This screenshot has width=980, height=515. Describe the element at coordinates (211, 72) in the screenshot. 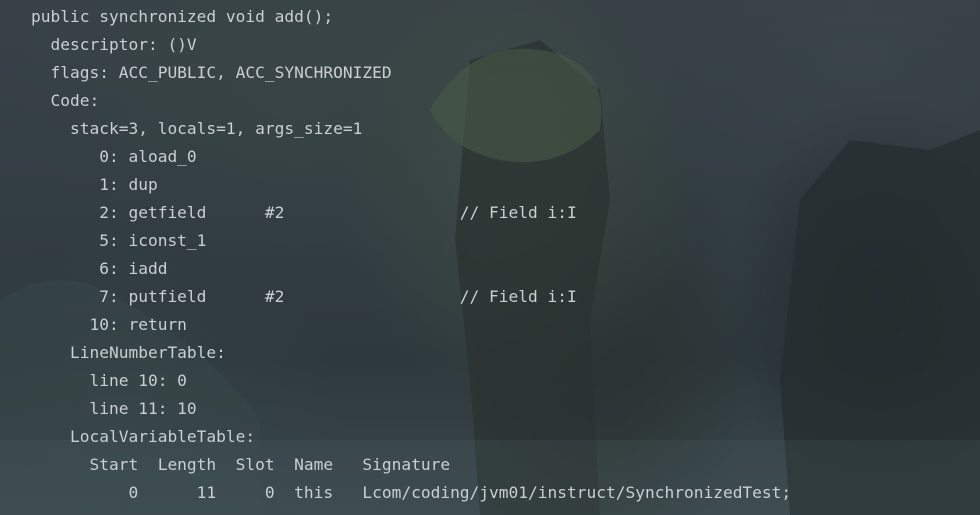

I see `code-line-flags: flags: ACC_PUBLIC, ACC_SYNCHRONIZED` at that location.